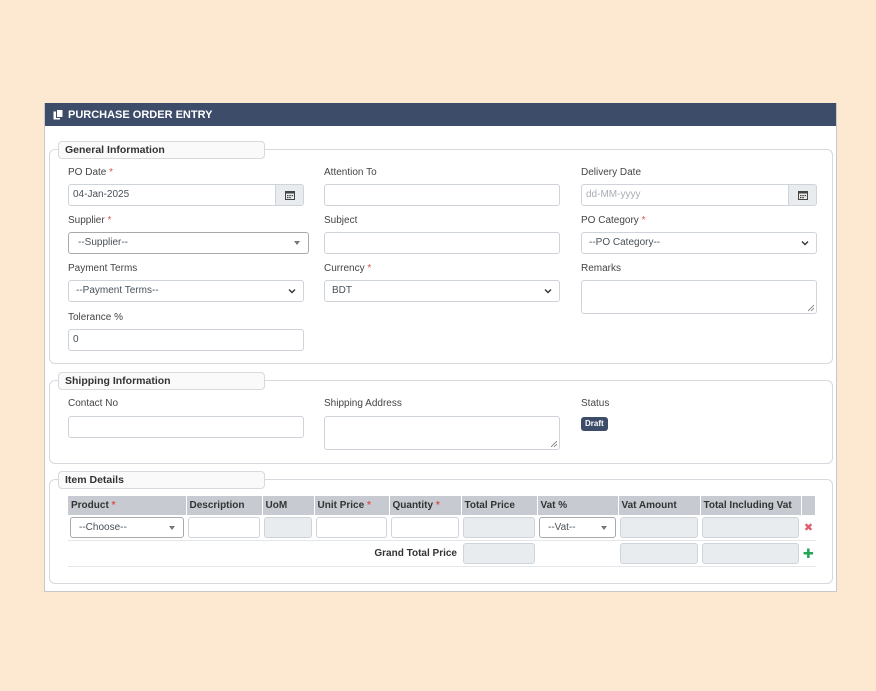 Image resolution: width=876 pixels, height=691 pixels. I want to click on grand-total-vat-amount-input, so click(659, 553).